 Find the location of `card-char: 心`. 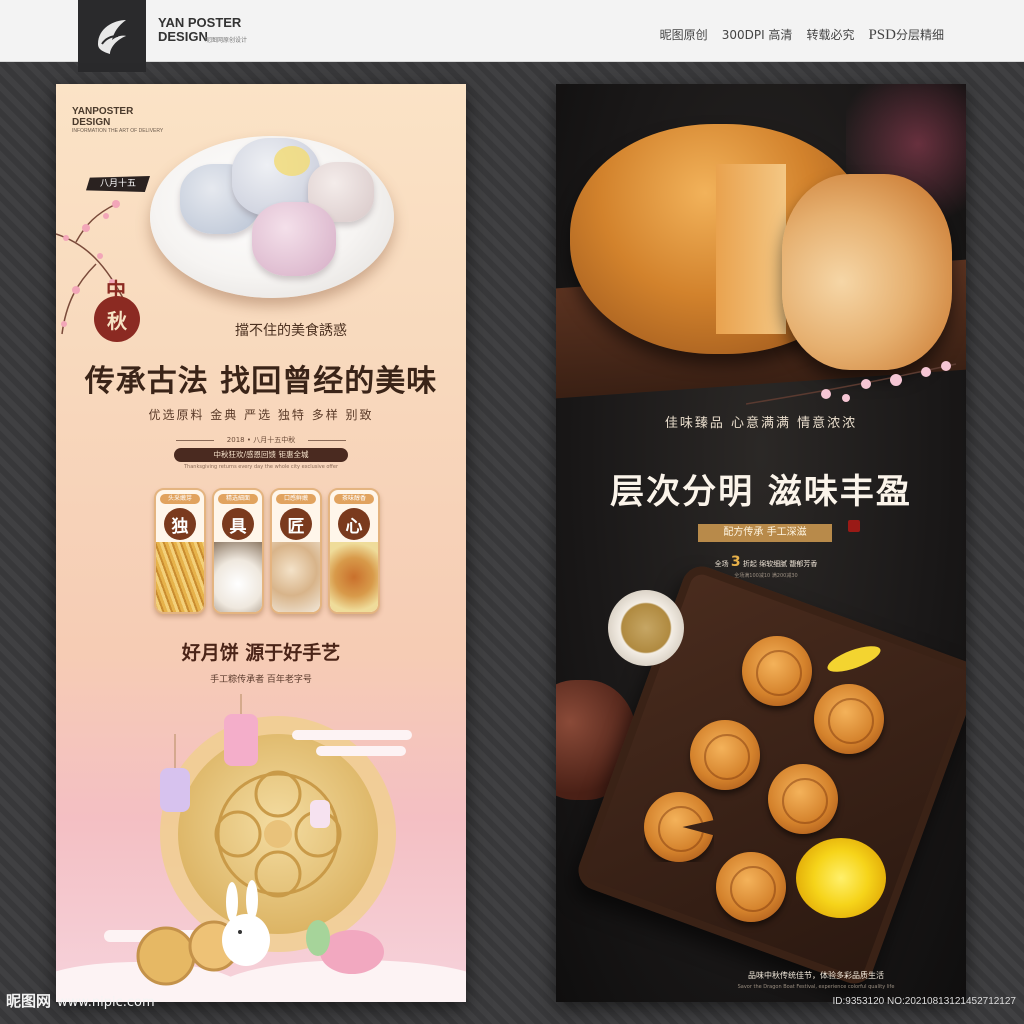

card-char: 心 is located at coordinates (354, 524).